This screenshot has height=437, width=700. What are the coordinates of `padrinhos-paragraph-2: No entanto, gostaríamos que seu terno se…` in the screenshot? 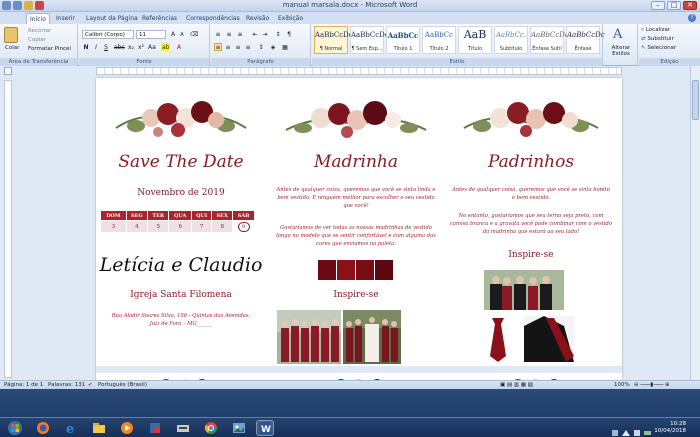 It's located at (531, 224).